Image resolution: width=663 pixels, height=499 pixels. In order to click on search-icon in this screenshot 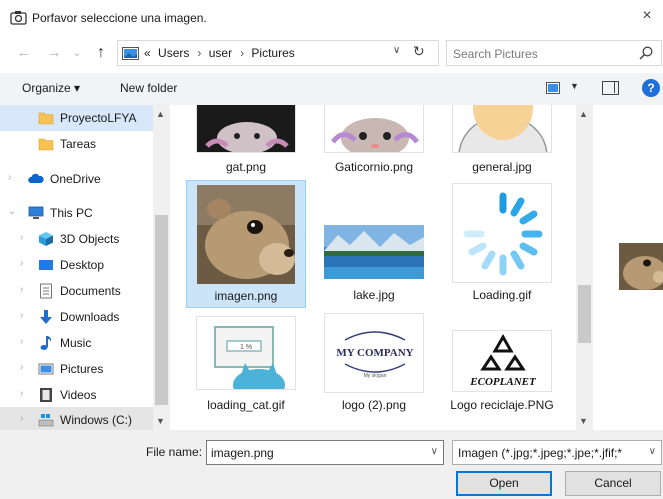, I will do `click(646, 53)`.